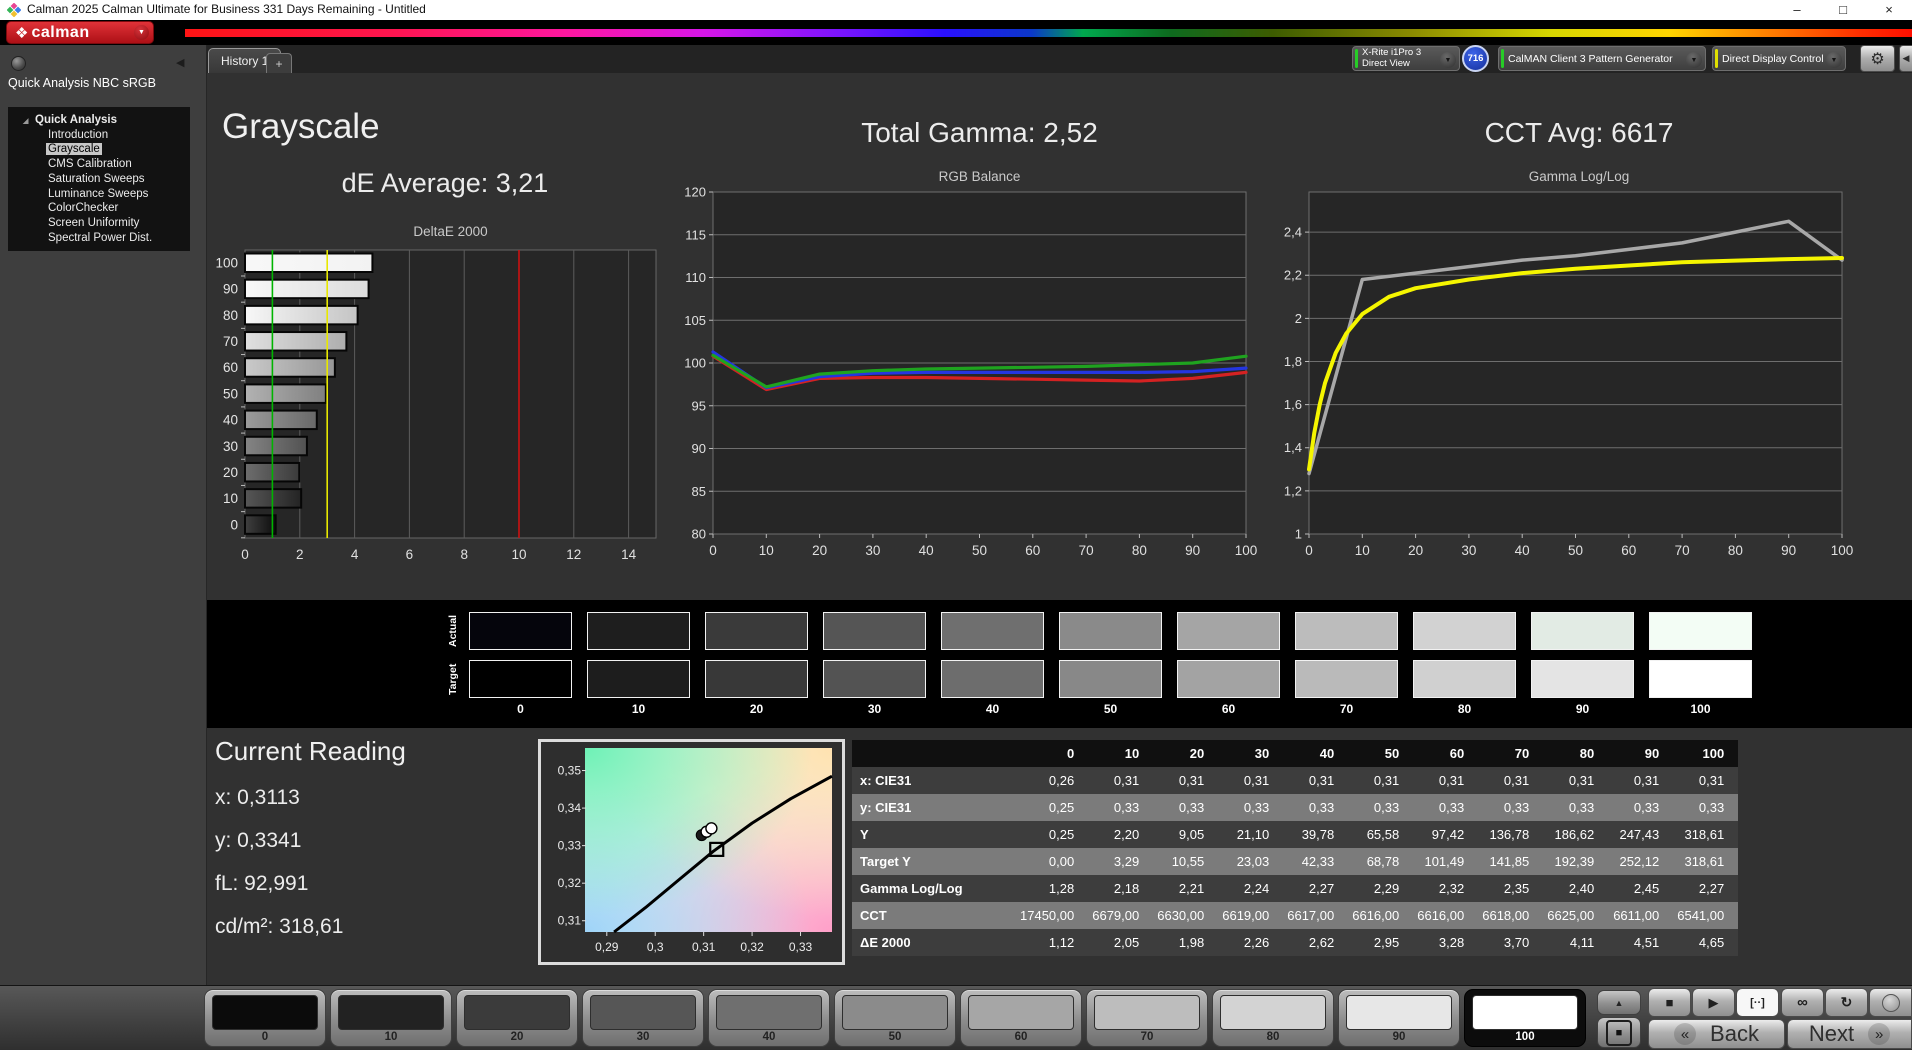 This screenshot has width=1912, height=1050. Describe the element at coordinates (1186, 753) in the screenshot. I see `table-column-header: 20` at that location.